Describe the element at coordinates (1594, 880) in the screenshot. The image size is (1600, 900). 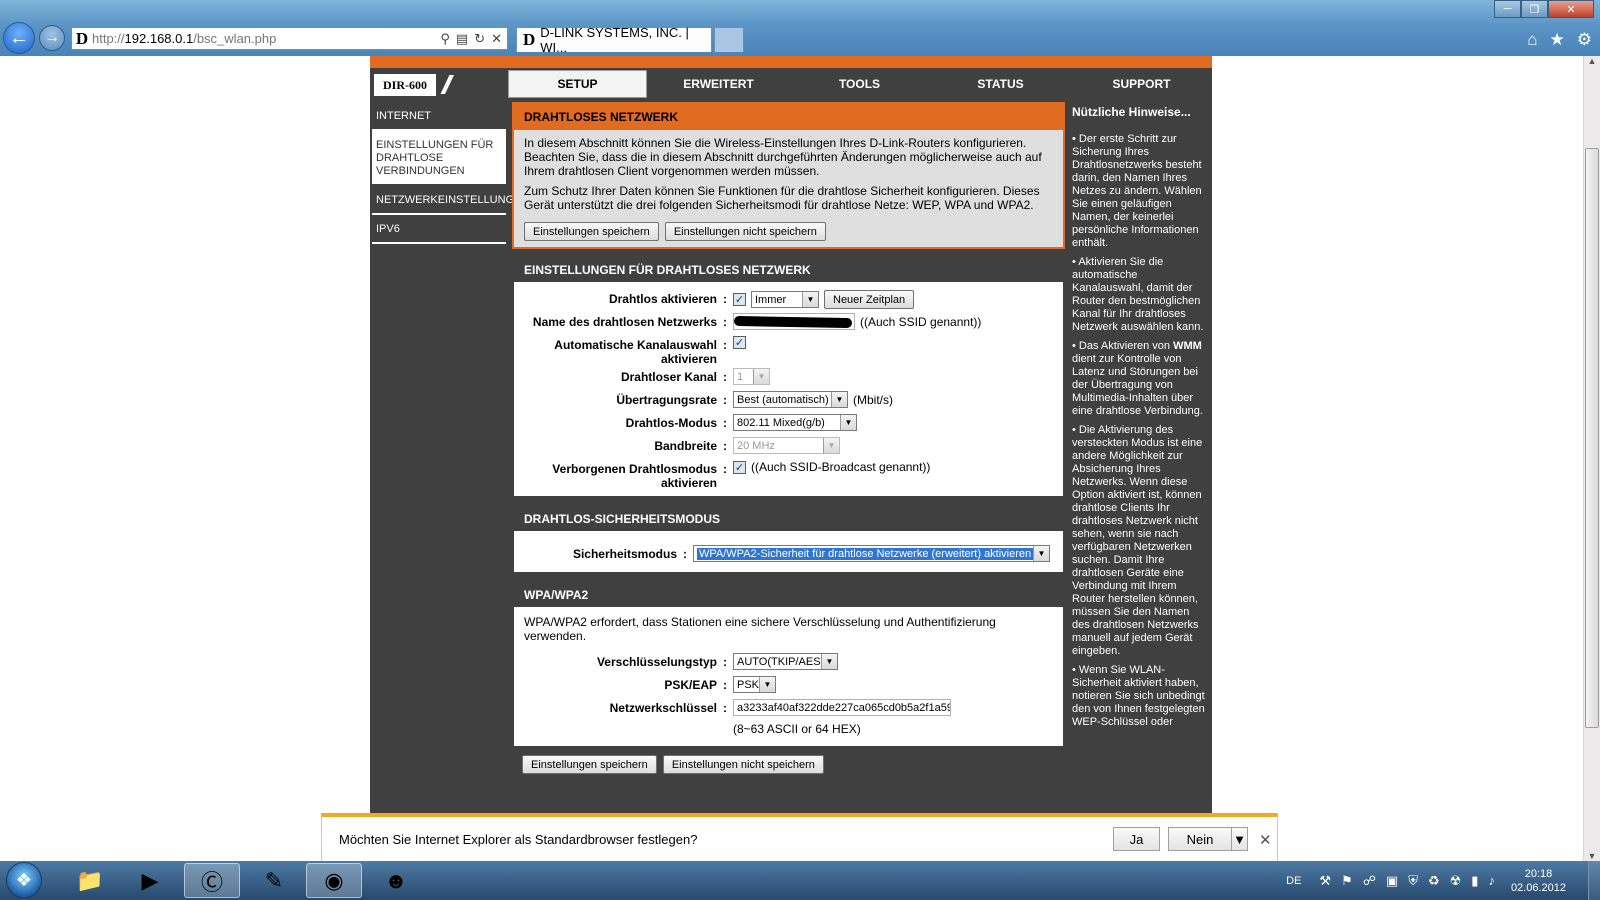
I see `show-desktop-button` at that location.